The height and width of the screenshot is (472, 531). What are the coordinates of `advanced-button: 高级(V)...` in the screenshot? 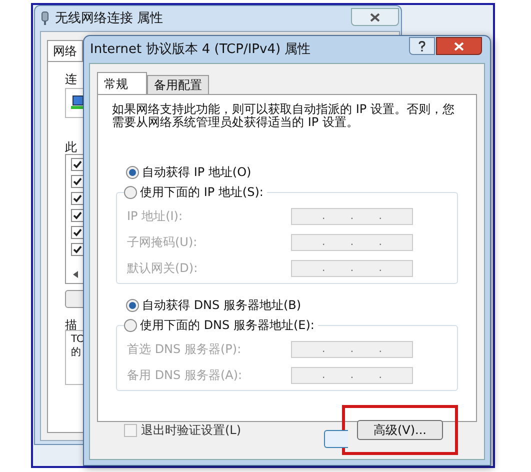 It's located at (400, 430).